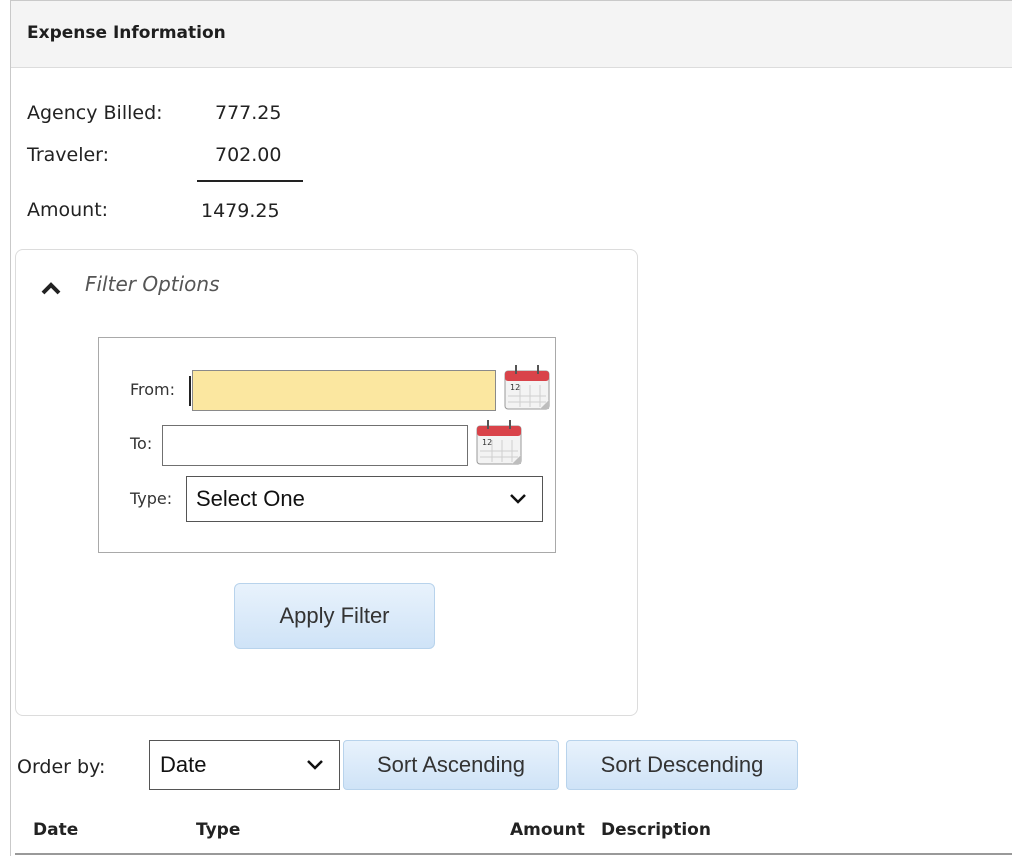 The width and height of the screenshot is (1012, 856). Describe the element at coordinates (248, 113) in the screenshot. I see `agency-billed-value: 777.25` at that location.